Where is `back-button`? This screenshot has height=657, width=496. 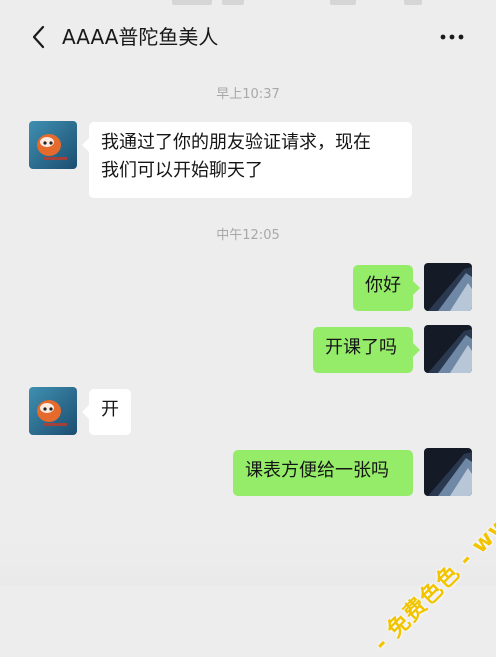 back-button is located at coordinates (40, 37).